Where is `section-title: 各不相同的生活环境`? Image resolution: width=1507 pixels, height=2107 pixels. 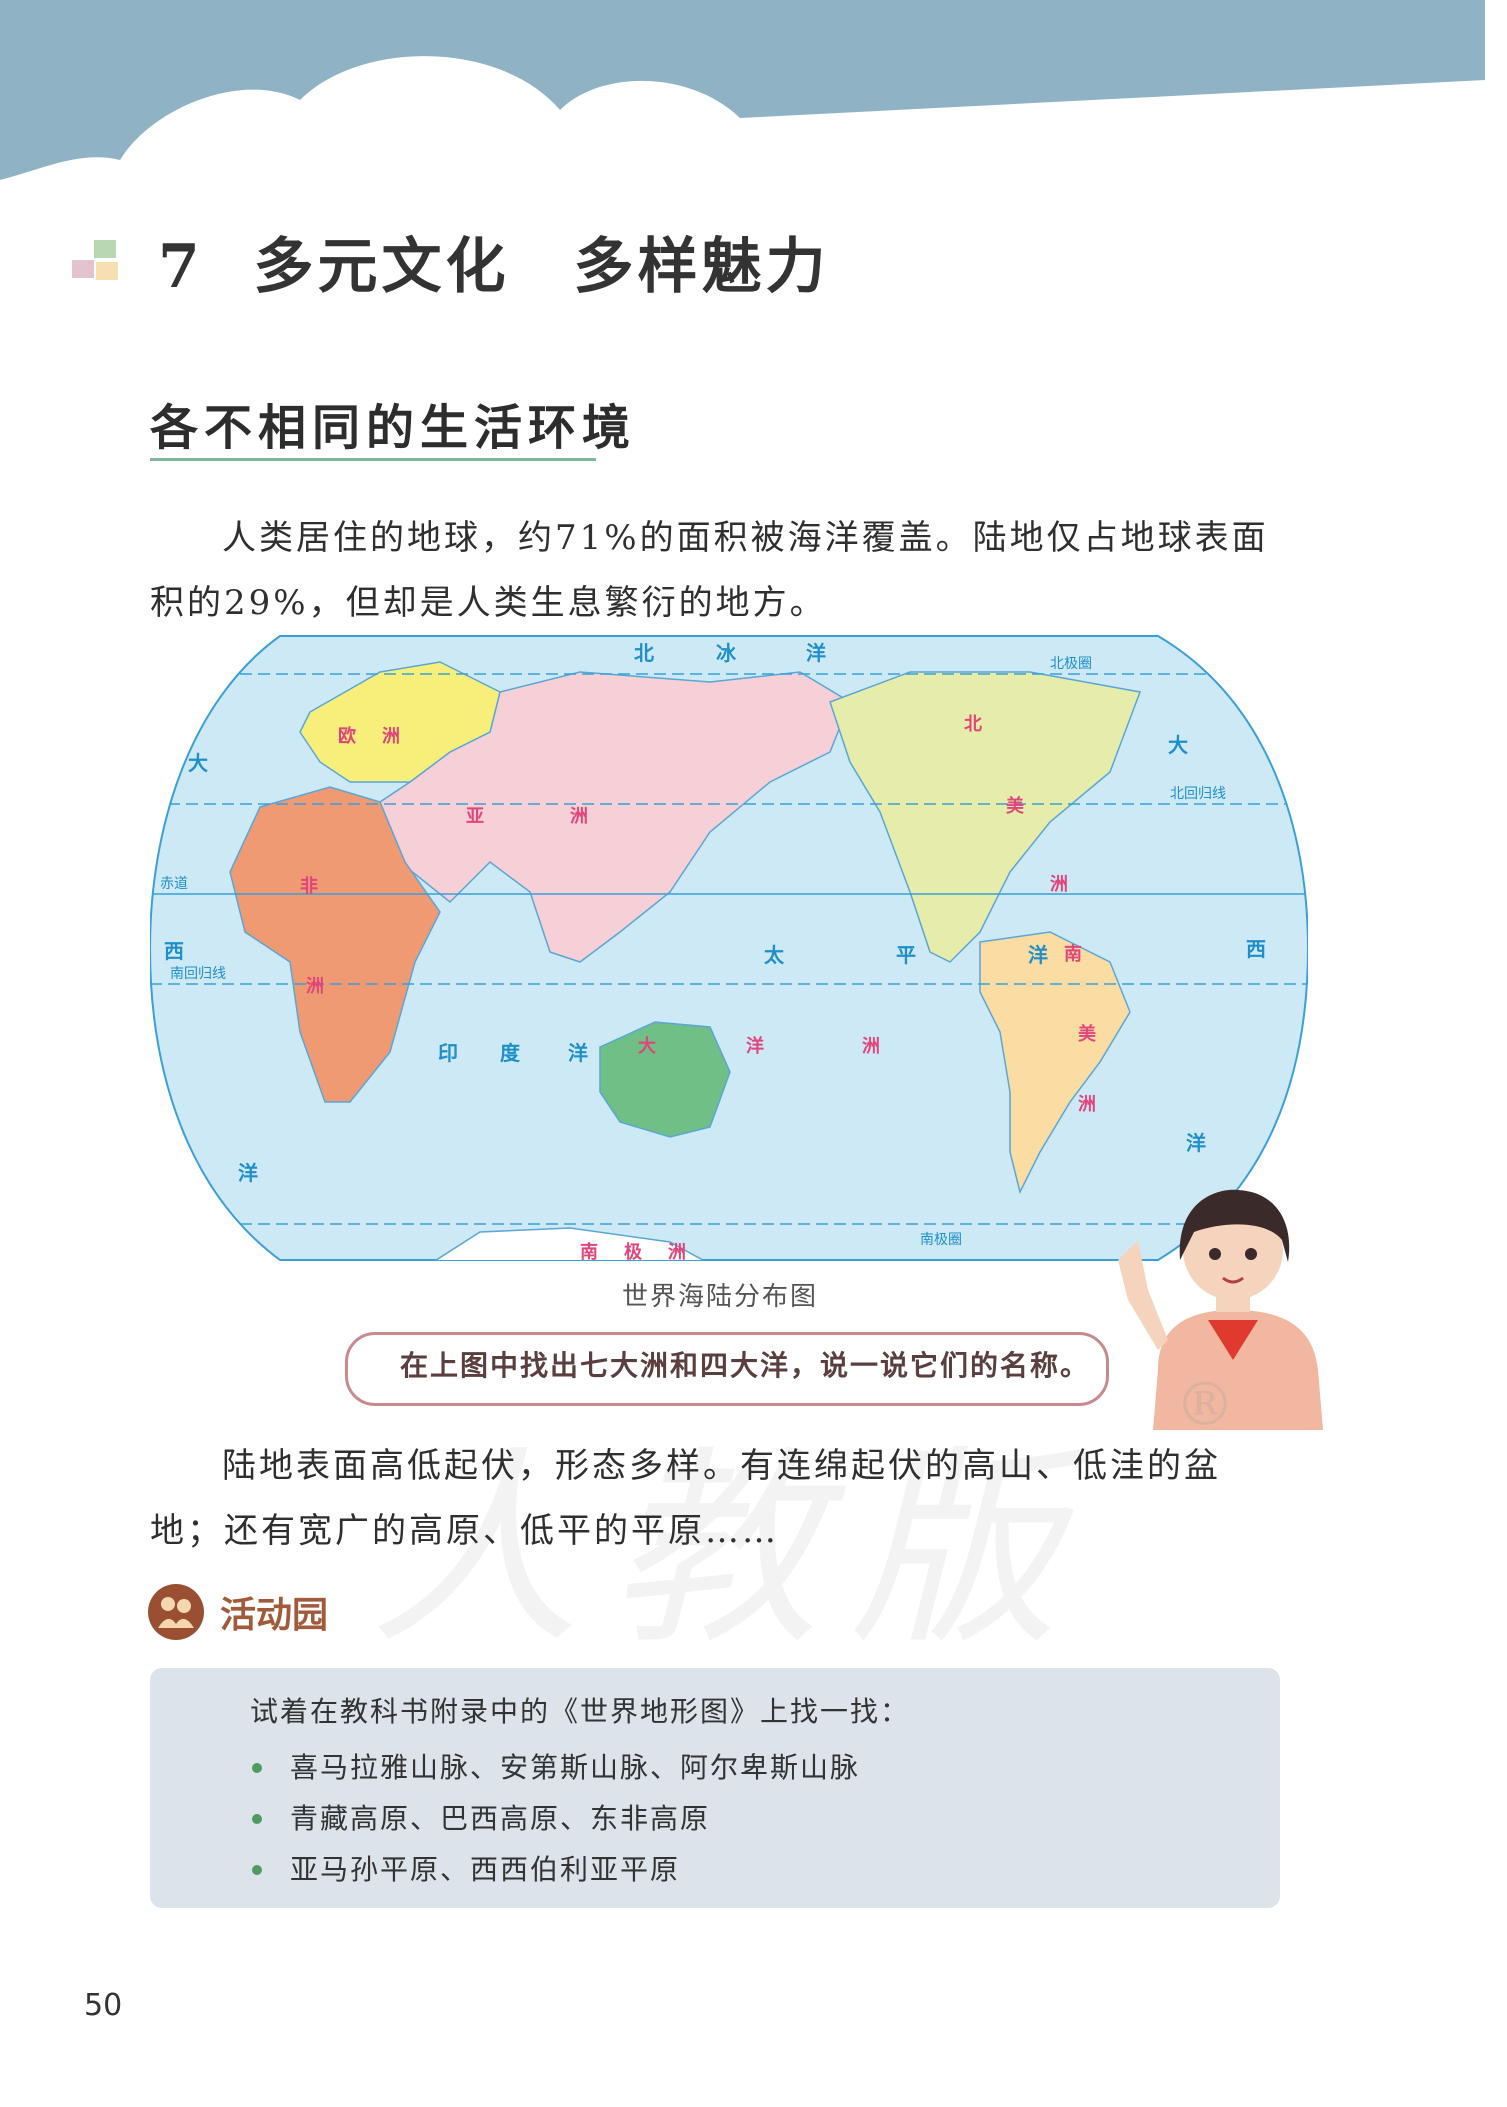
section-title: 各不相同的生活环境 is located at coordinates (393, 428).